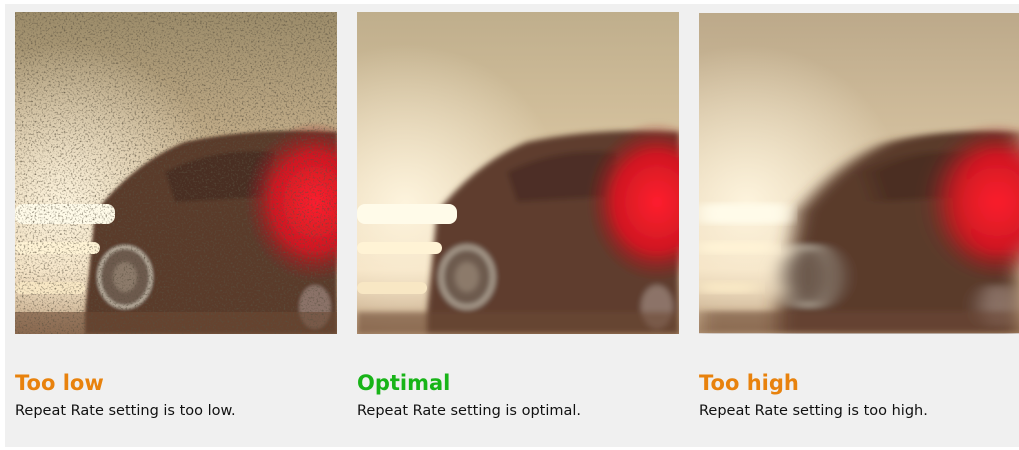 Image resolution: width=1019 pixels, height=450 pixels. I want to click on caption-title: Optimal, so click(404, 383).